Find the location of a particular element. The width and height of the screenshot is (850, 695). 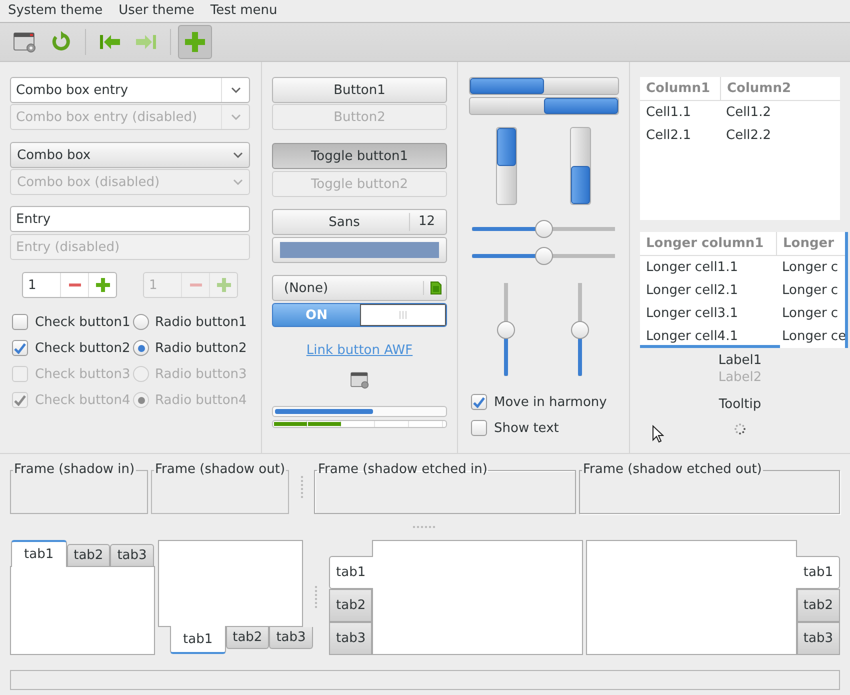

frame-label: Frame (shadow etched in) is located at coordinates (402, 470).